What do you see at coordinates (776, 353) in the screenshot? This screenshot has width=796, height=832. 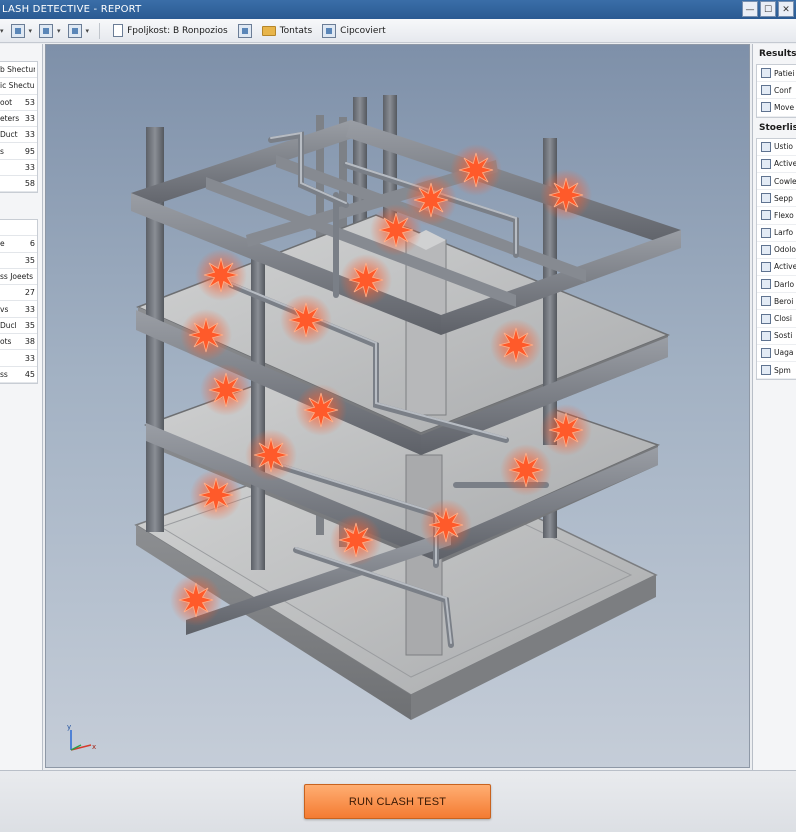 I see `status-item: Uaga` at bounding box center [776, 353].